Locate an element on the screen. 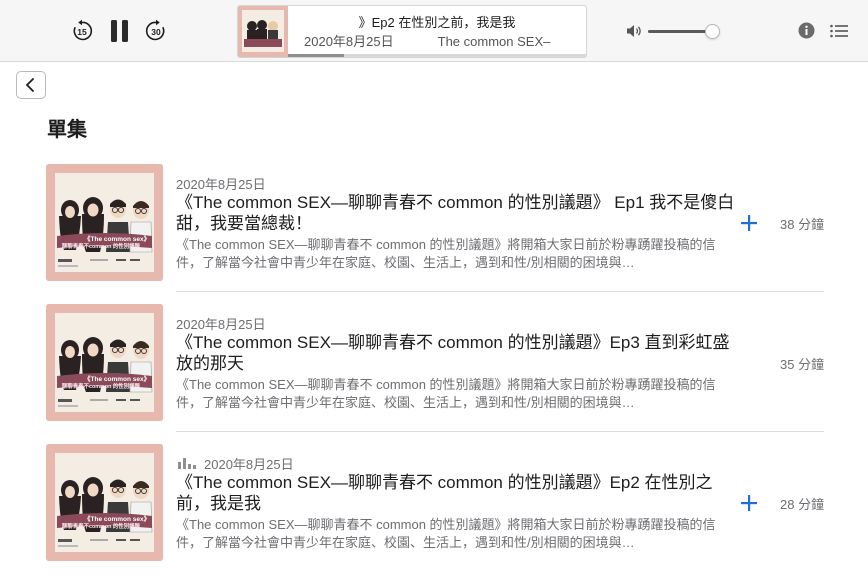  chevron-left-icon is located at coordinates (30, 85).